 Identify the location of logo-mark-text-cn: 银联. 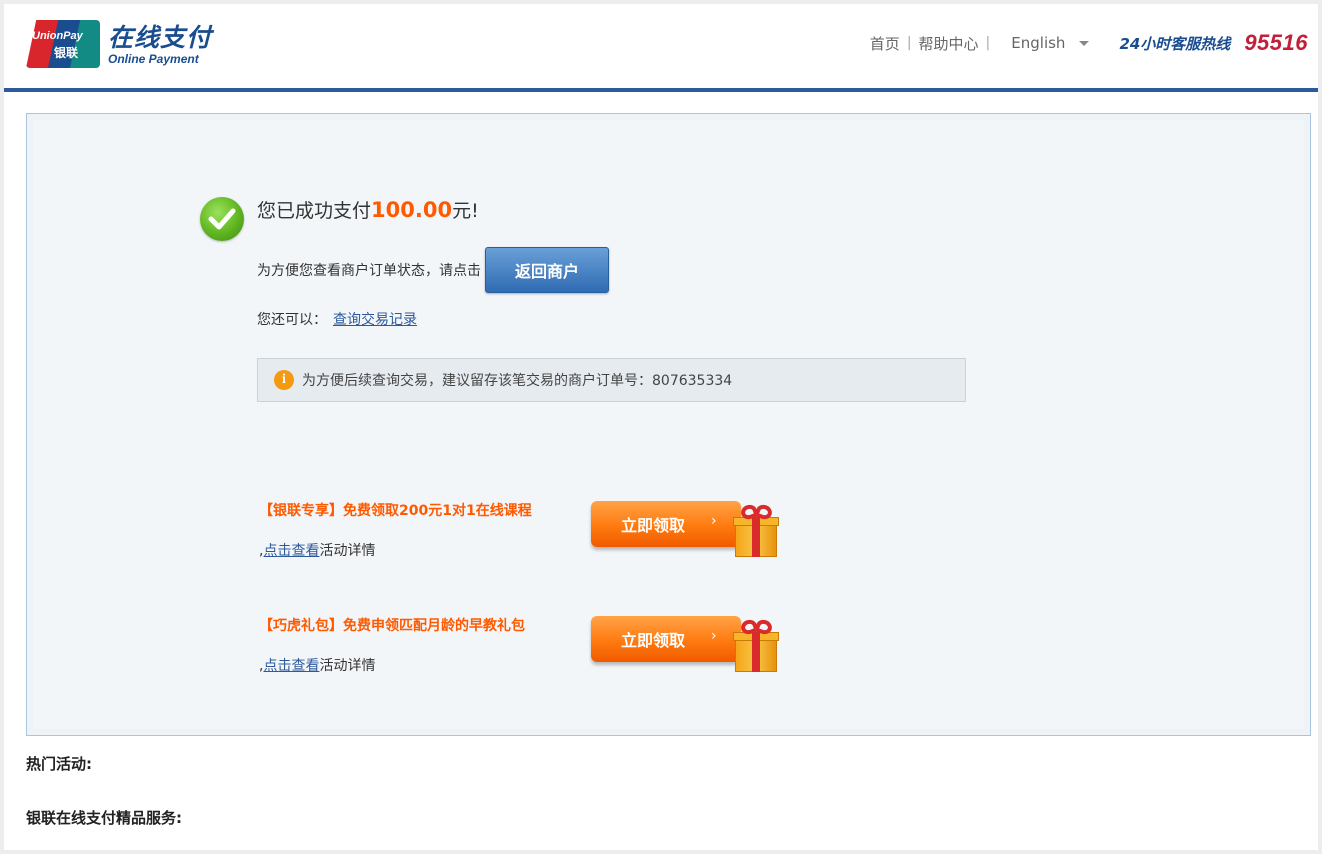
(66, 53).